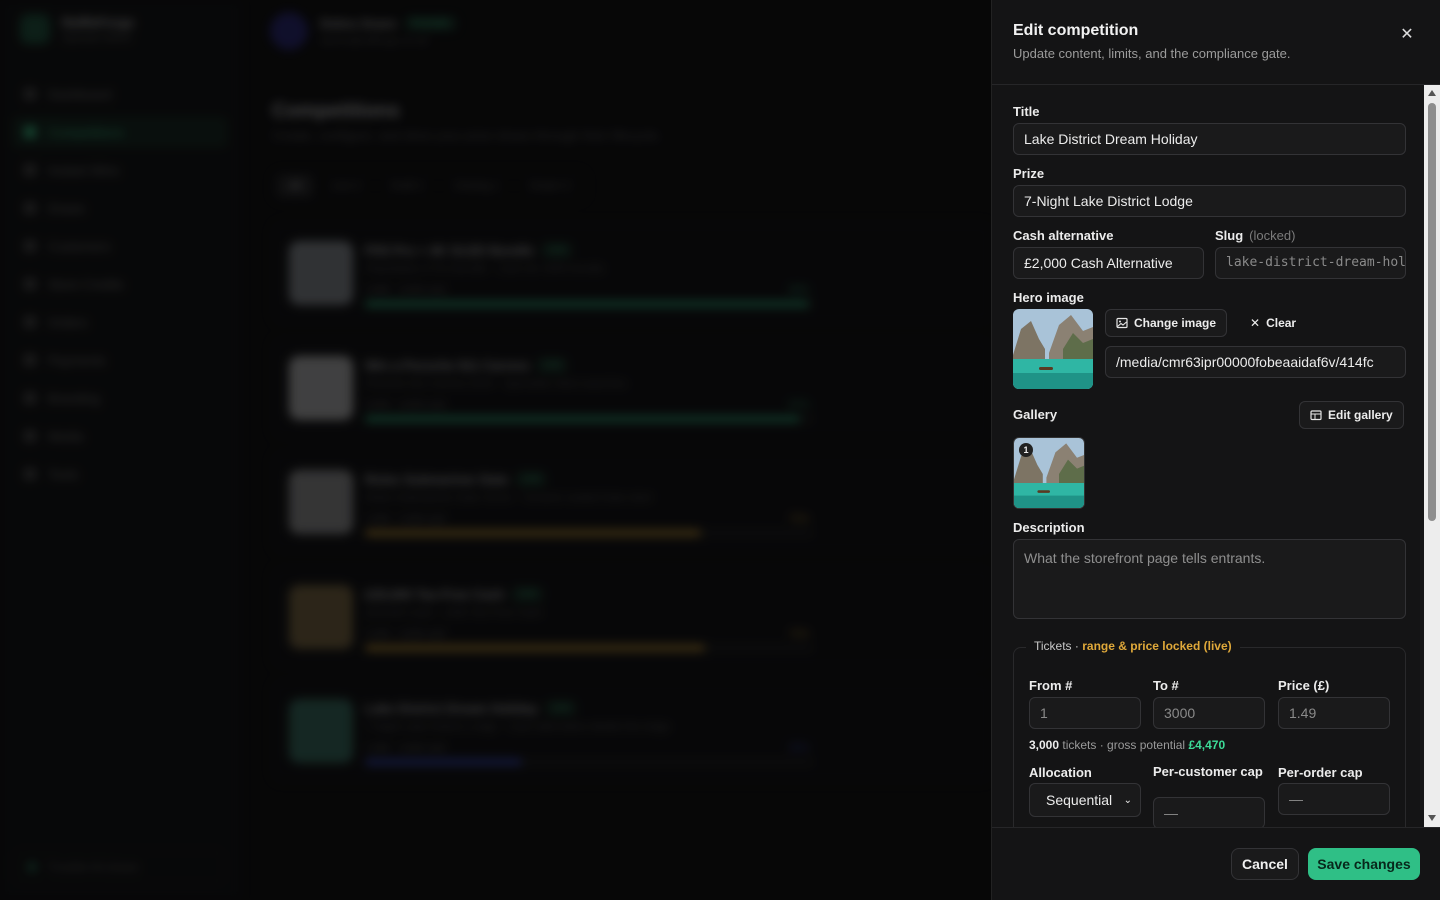 This screenshot has width=1440, height=900. What do you see at coordinates (1166, 685) in the screenshot?
I see `to-label: To #` at bounding box center [1166, 685].